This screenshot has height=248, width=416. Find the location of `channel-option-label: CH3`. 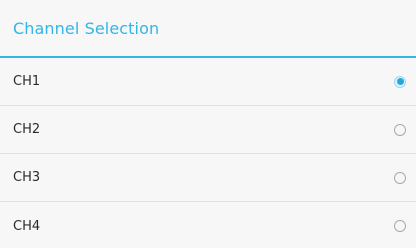

channel-option-label: CH3 is located at coordinates (27, 177).